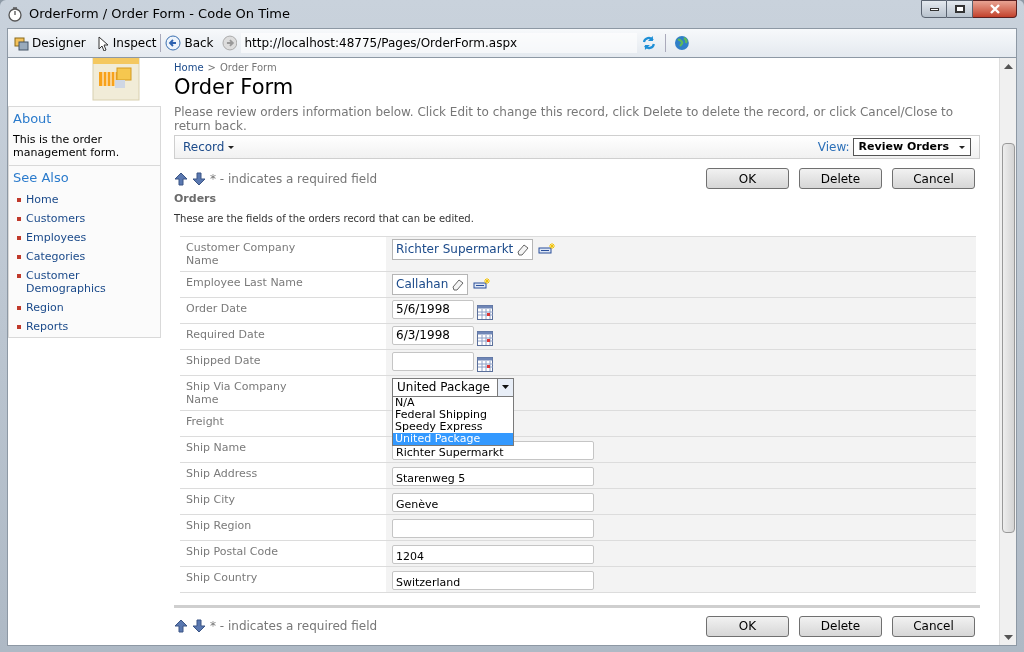 This screenshot has height=652, width=1024. What do you see at coordinates (41, 177) in the screenshot?
I see `sidebar-heading: See Also` at bounding box center [41, 177].